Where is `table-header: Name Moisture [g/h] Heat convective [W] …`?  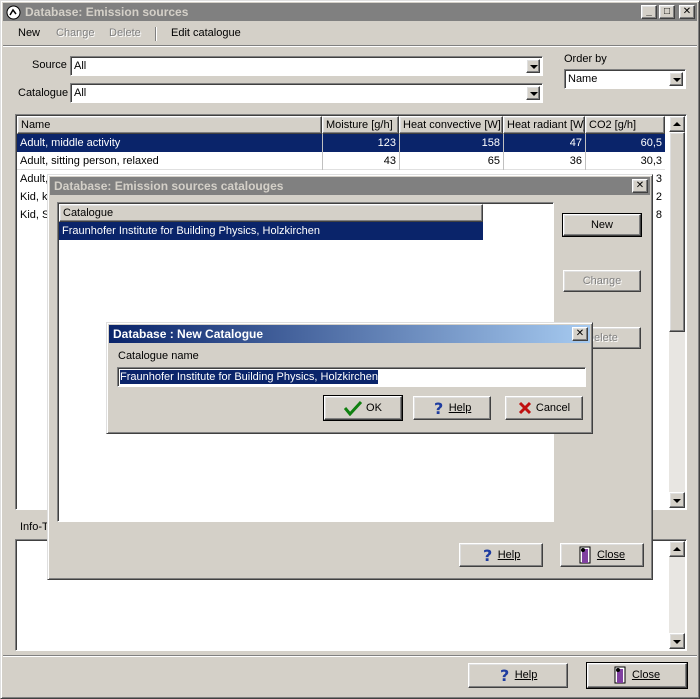 table-header: Name Moisture [g/h] Heat convective [W] … is located at coordinates (341, 125).